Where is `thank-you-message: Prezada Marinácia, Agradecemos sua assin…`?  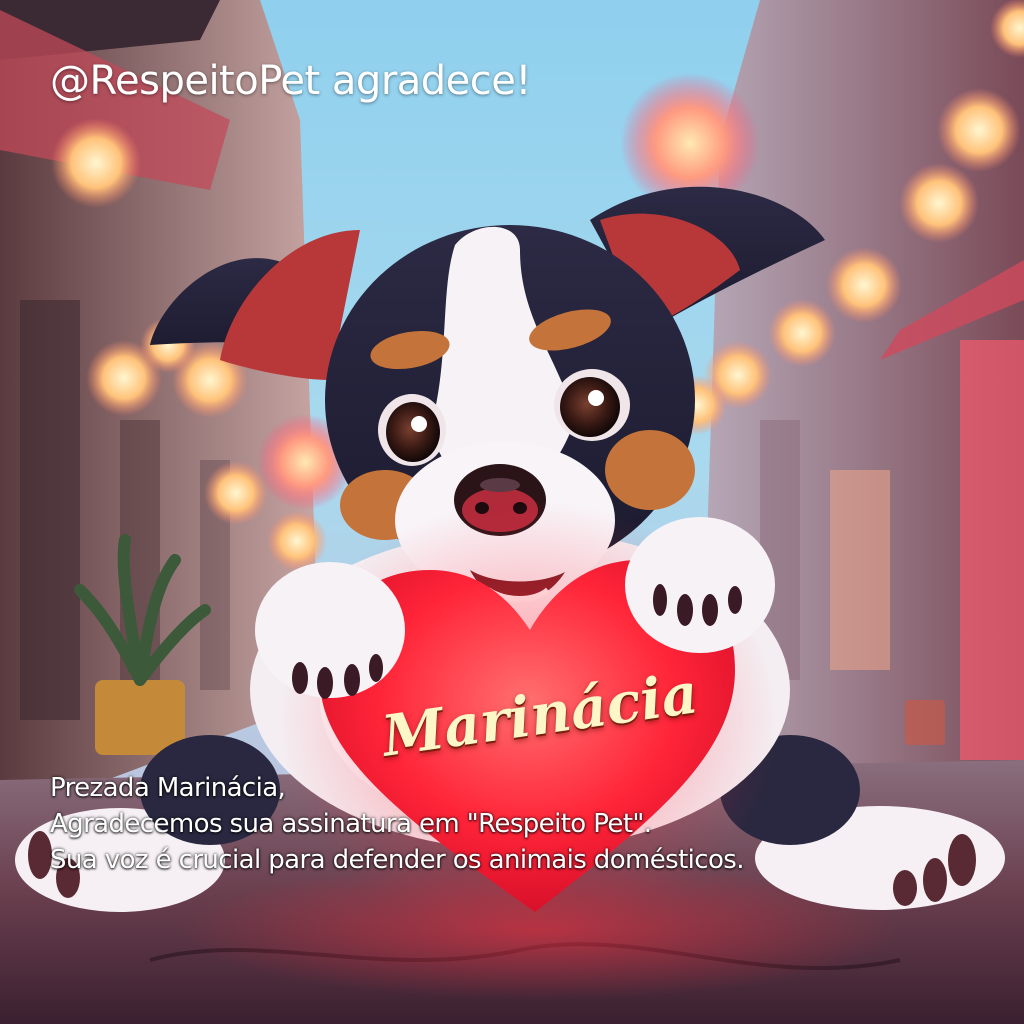 thank-you-message: Prezada Marinácia, Agradecemos sua assin… is located at coordinates (520, 824).